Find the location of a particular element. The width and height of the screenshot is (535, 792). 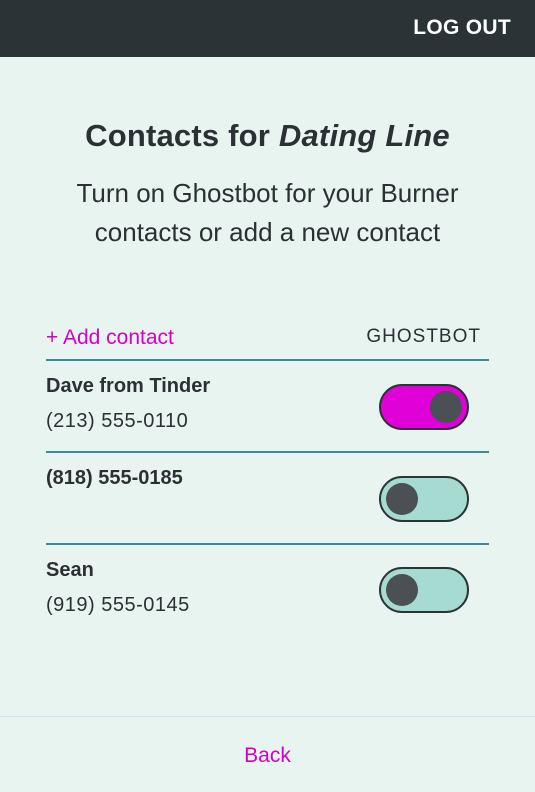

line-name: Dating Line is located at coordinates (364, 135).